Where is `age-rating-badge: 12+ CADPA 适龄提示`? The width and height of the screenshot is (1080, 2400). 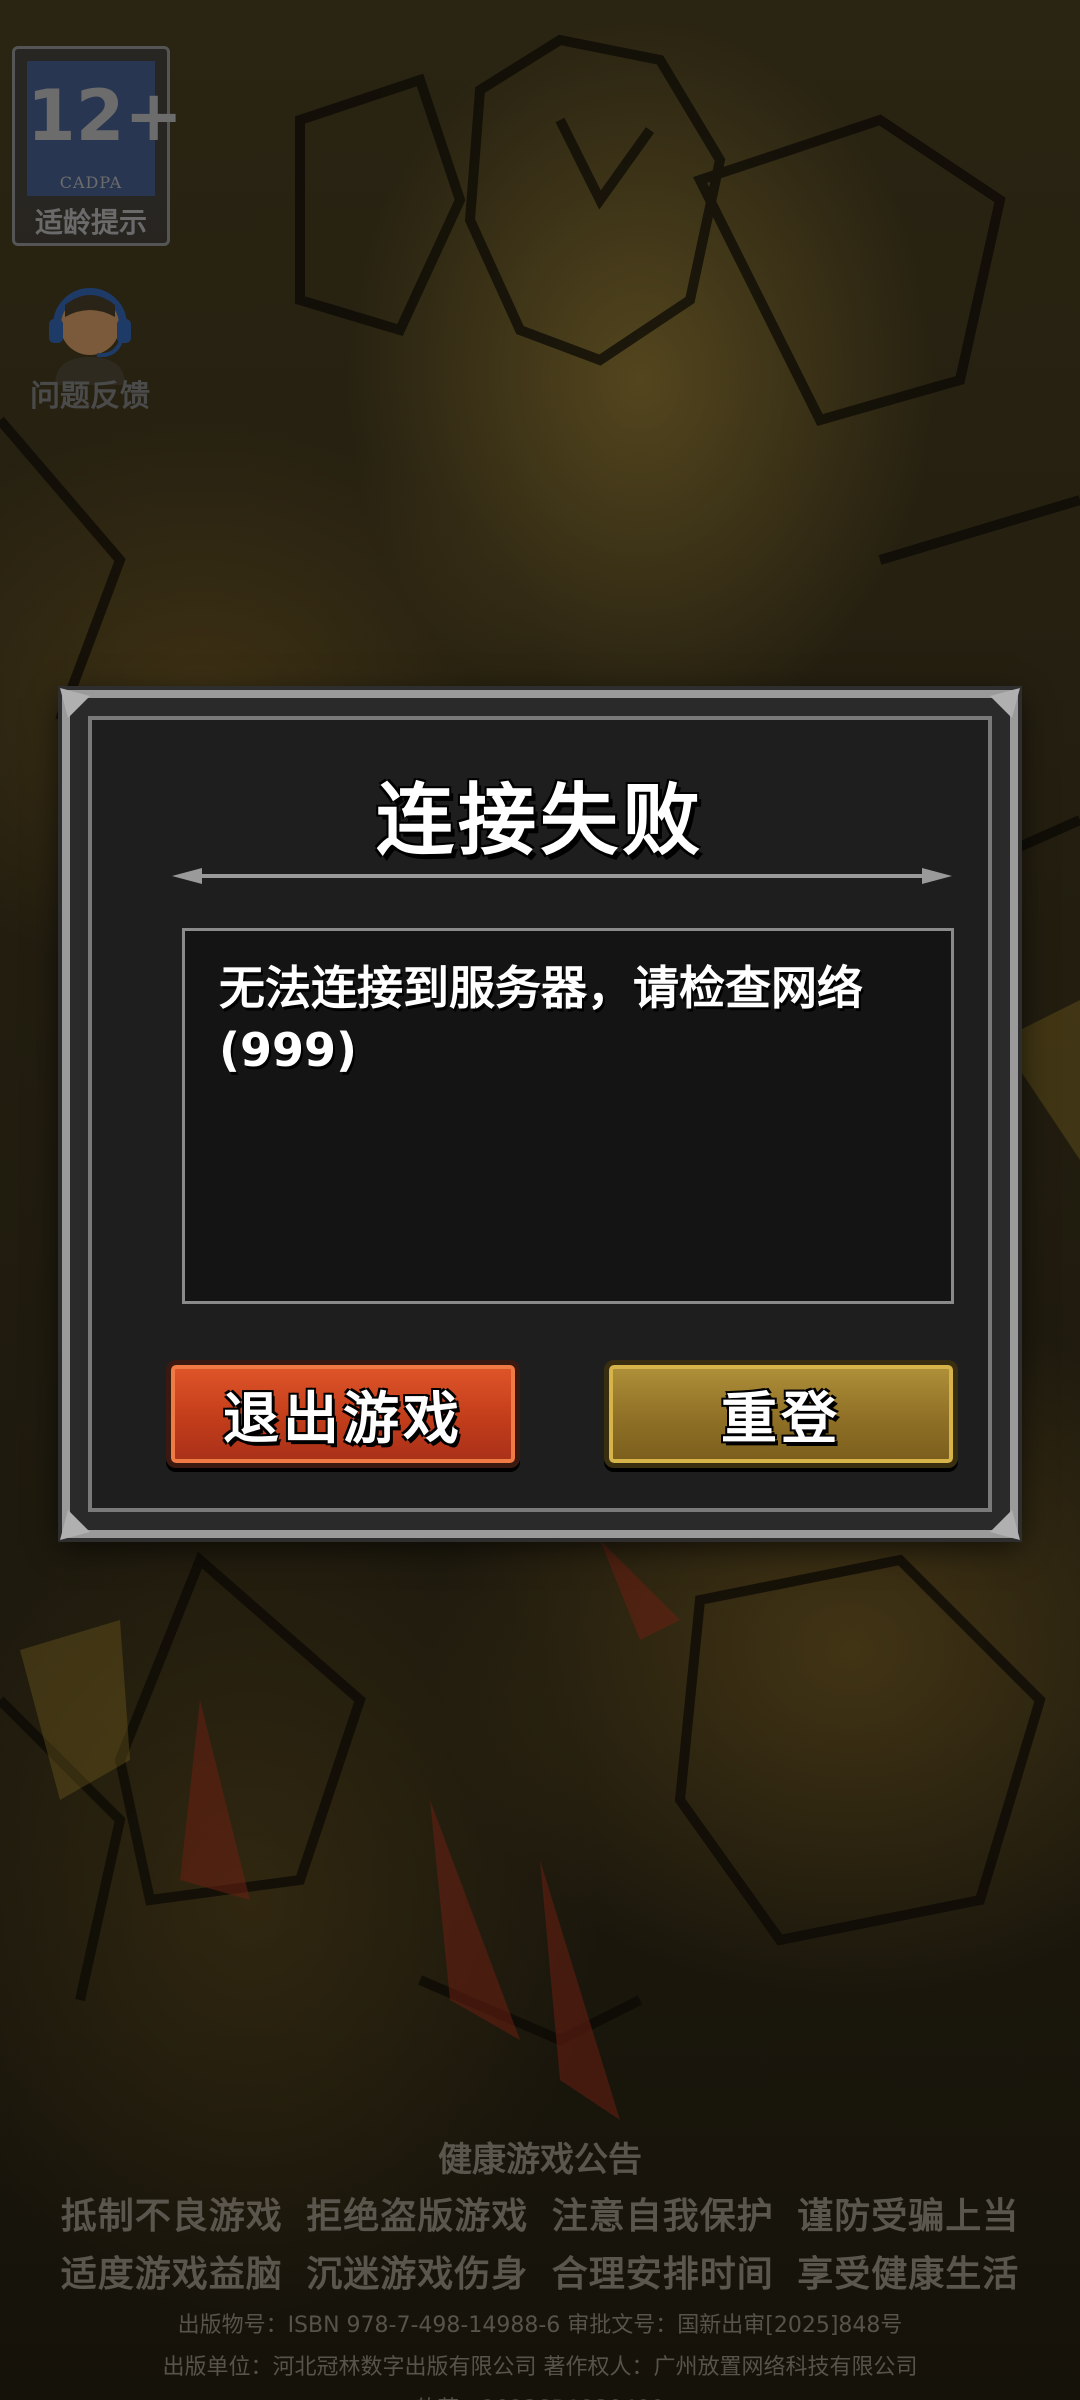 age-rating-badge: 12+ CADPA 适龄提示 is located at coordinates (98, 146).